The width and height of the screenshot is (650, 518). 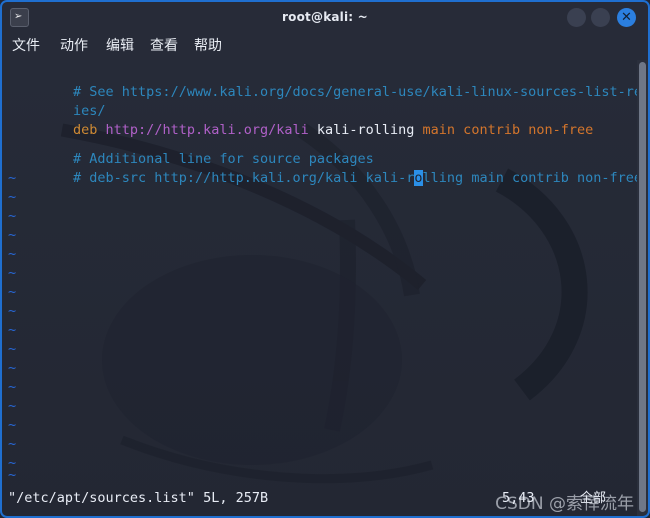 I want to click on status-scroll-indicator: 全部, so click(x=593, y=498).